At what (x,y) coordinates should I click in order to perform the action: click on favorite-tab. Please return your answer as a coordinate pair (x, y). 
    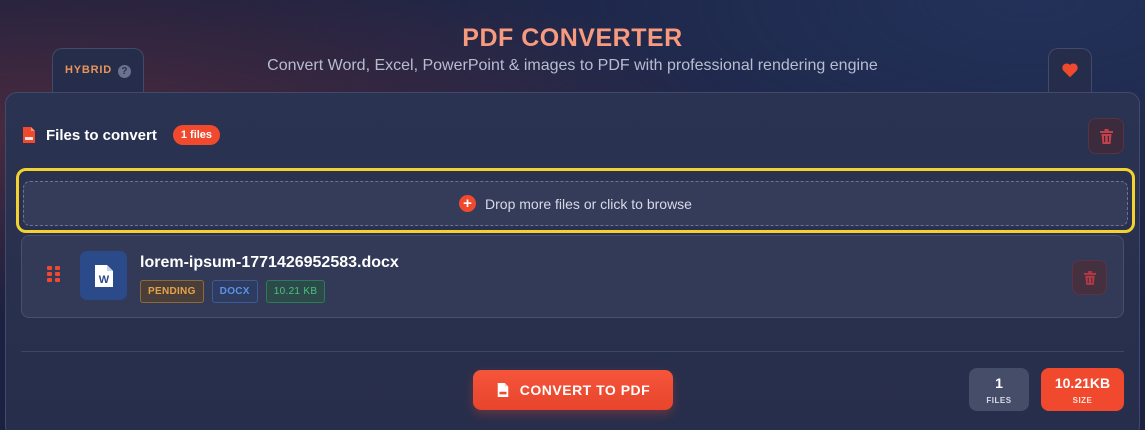
    Looking at the image, I should click on (1070, 72).